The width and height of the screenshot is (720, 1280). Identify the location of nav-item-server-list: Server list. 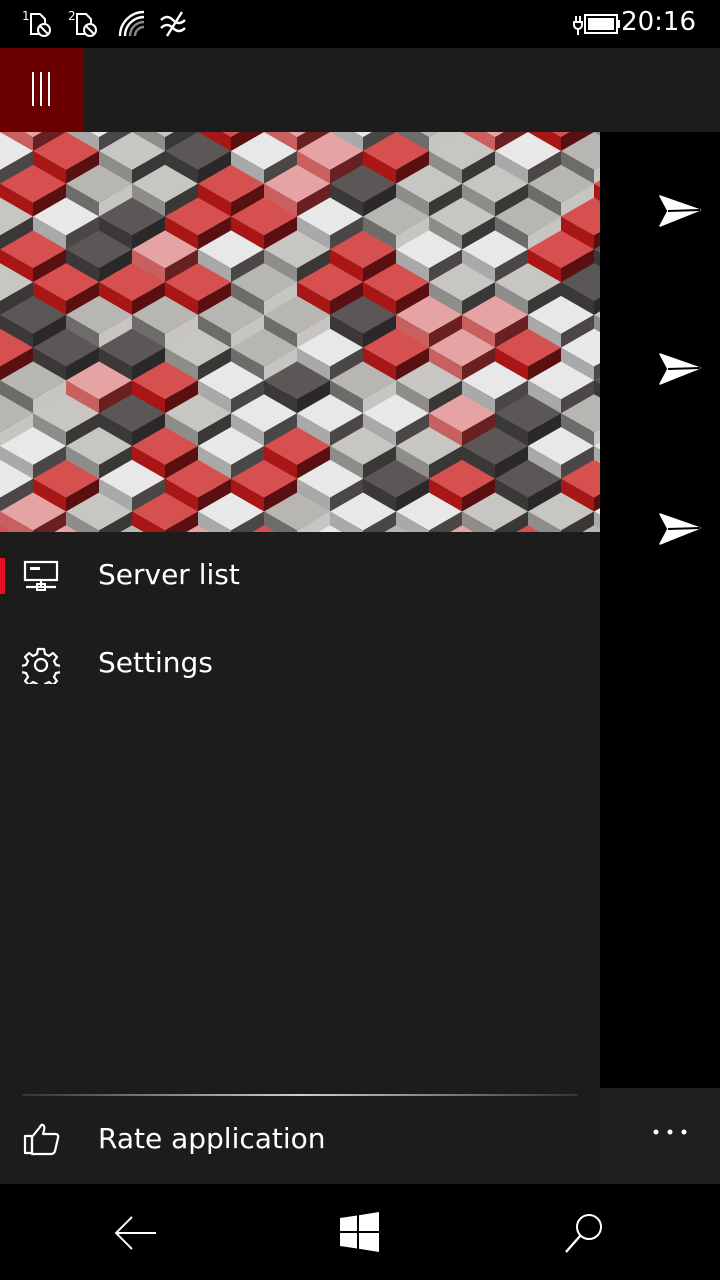
(300, 576).